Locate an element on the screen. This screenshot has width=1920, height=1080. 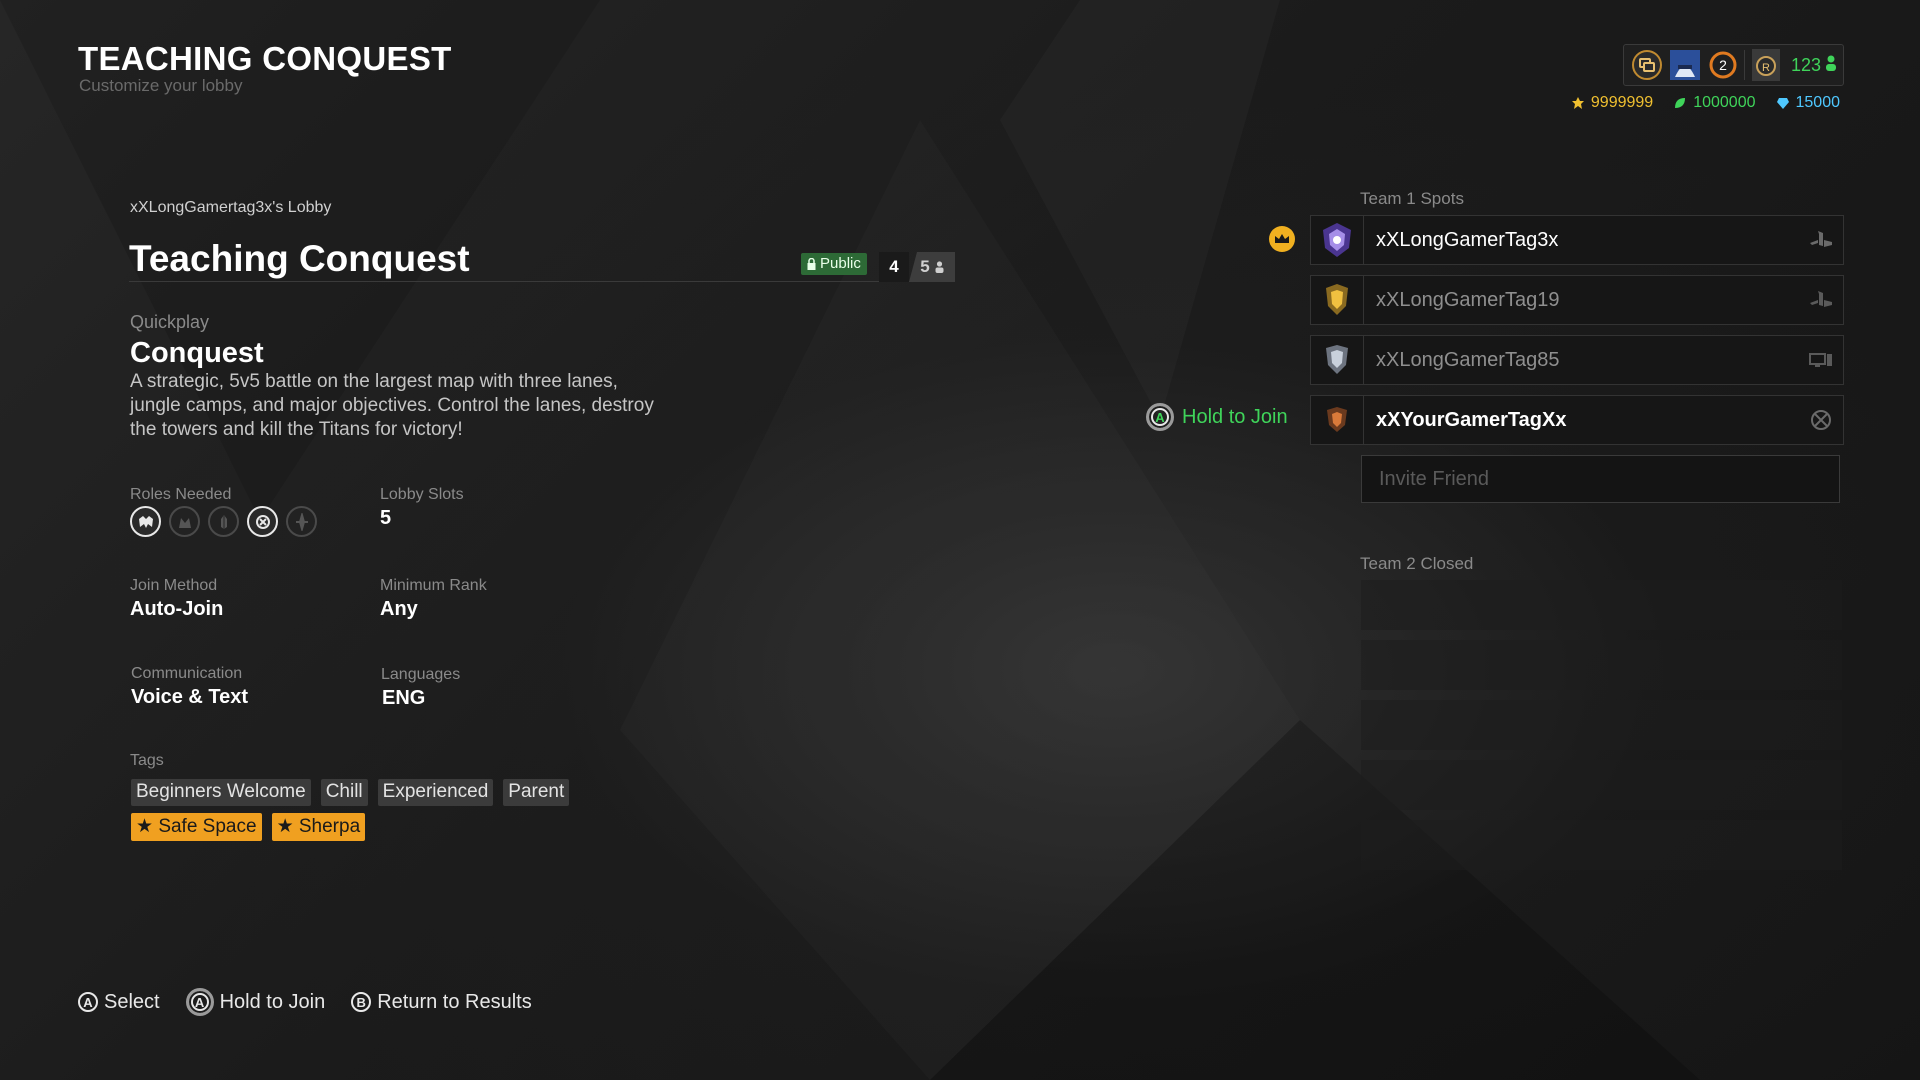
special-tags-list: ★ Safe Space ★ Sherpa is located at coordinates (248, 827).